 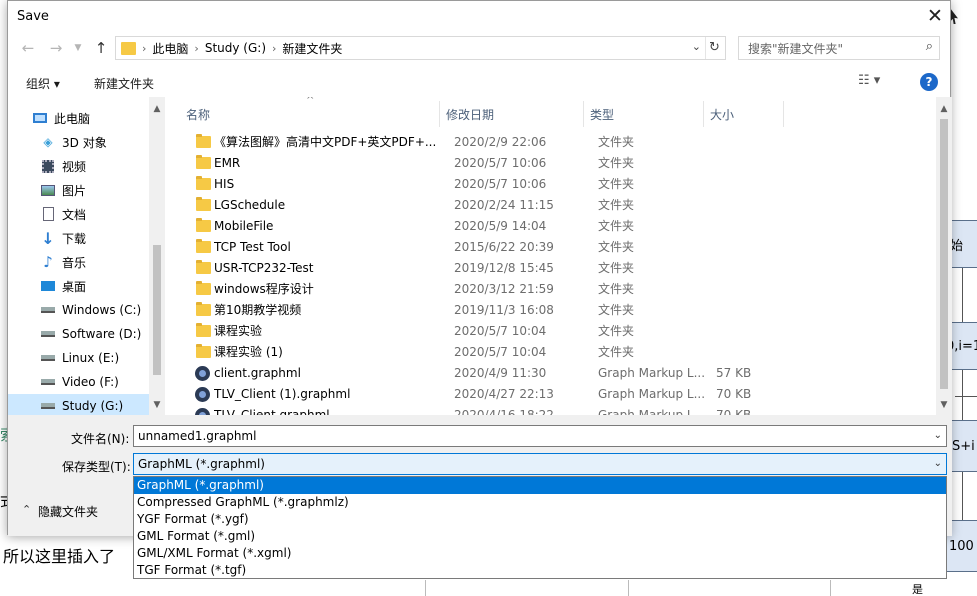 I want to click on sidebar-scrollbar: ▲ ▼, so click(x=157, y=256).